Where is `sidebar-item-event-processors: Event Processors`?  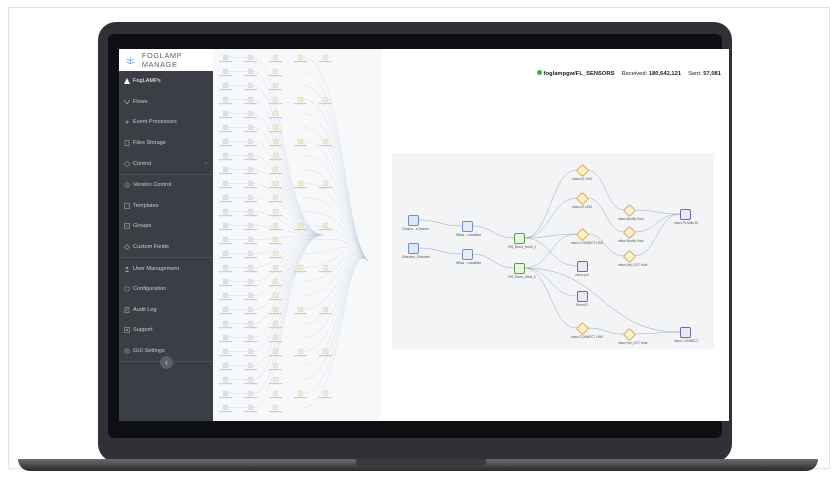
sidebar-item-event-processors: Event Processors is located at coordinates (166, 122).